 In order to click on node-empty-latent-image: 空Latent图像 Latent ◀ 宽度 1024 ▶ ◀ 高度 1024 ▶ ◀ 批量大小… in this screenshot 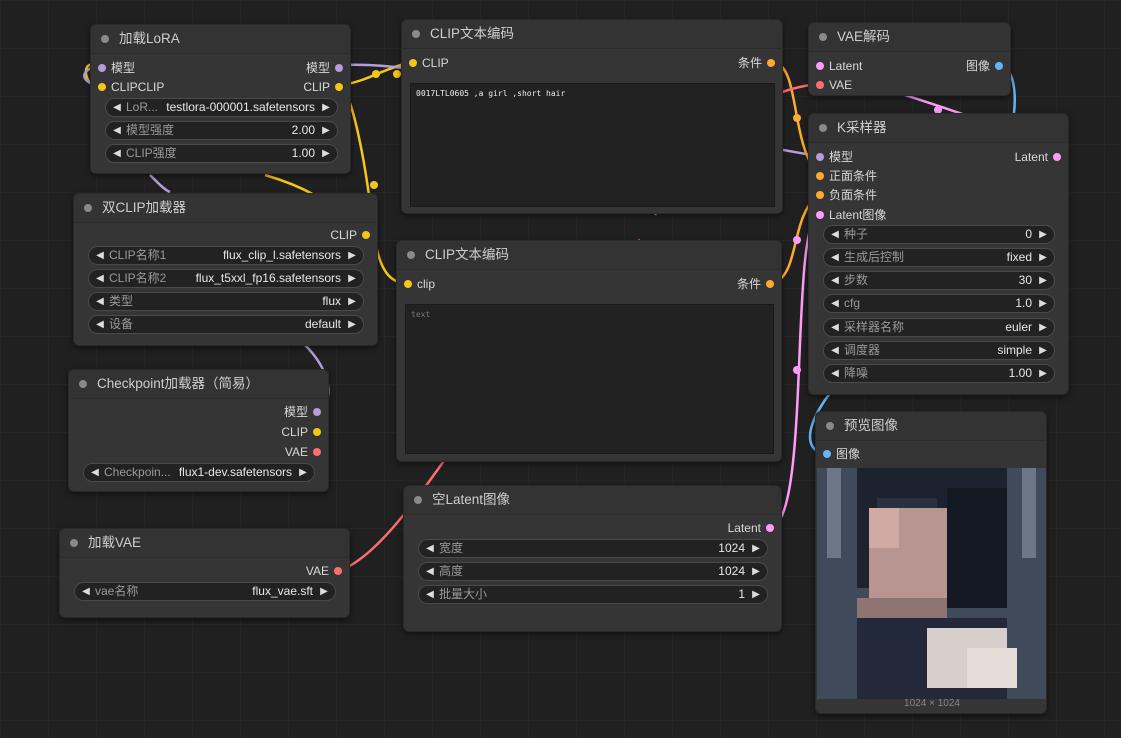, I will do `click(592, 558)`.